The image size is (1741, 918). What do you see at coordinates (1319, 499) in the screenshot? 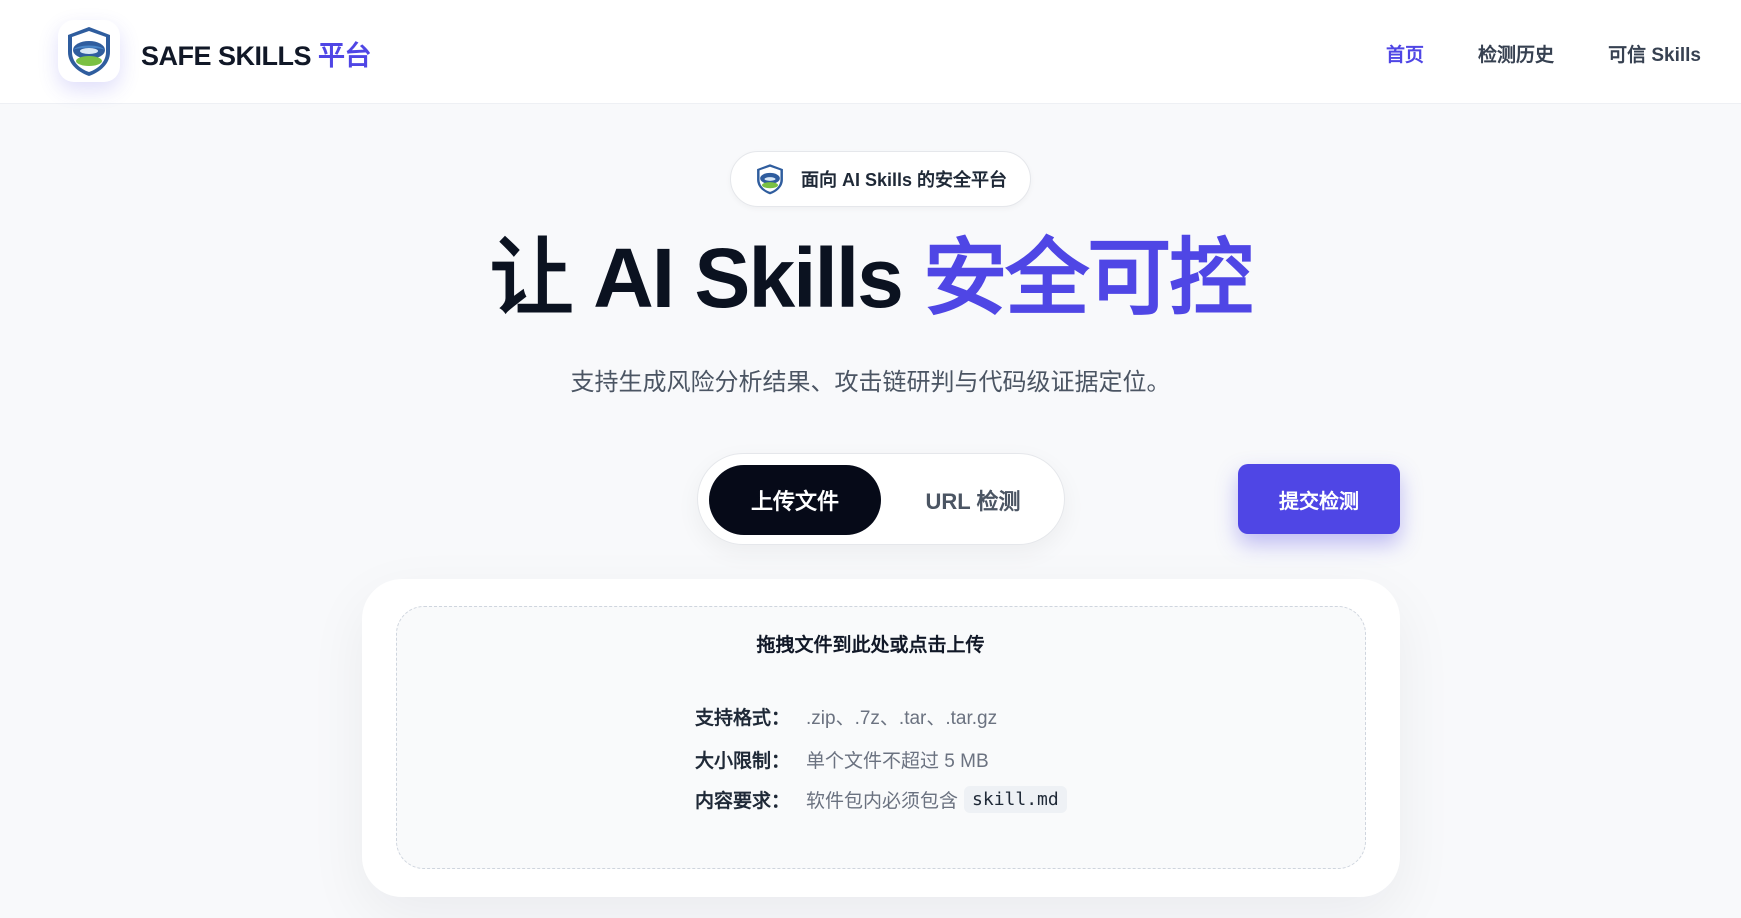
I see `submit-check-button: 提交检测` at bounding box center [1319, 499].